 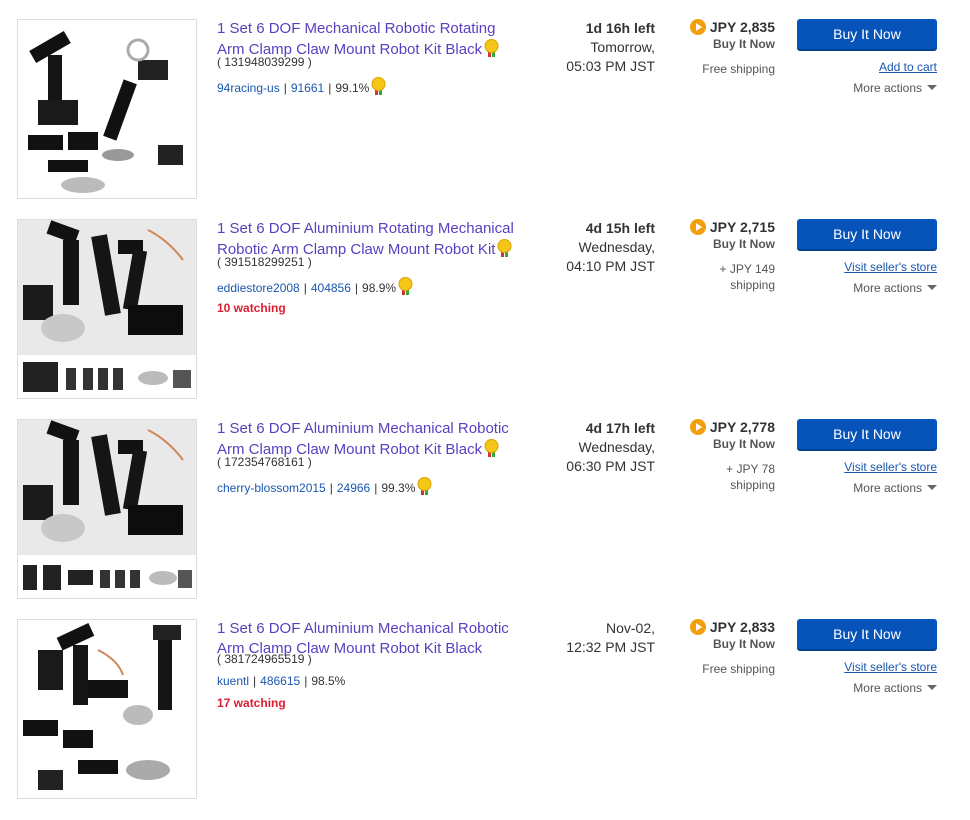 What do you see at coordinates (353, 488) in the screenshot?
I see `feedback-count-link: 24966` at bounding box center [353, 488].